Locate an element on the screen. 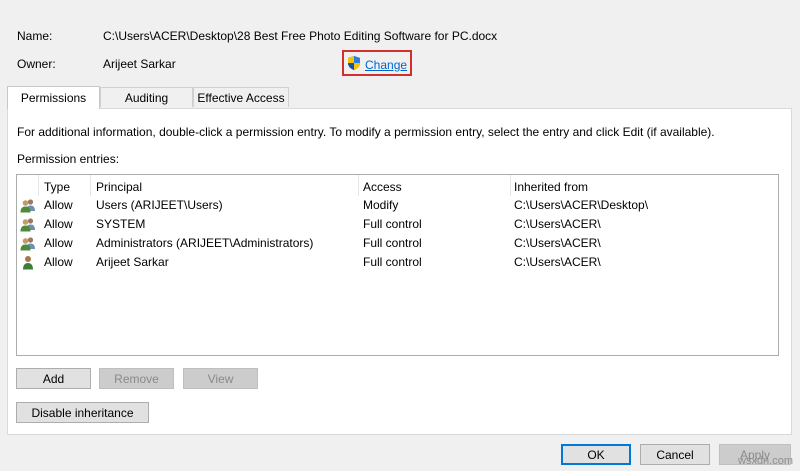 The image size is (800, 471). watermark-text: wsxdn.com is located at coordinates (766, 461).